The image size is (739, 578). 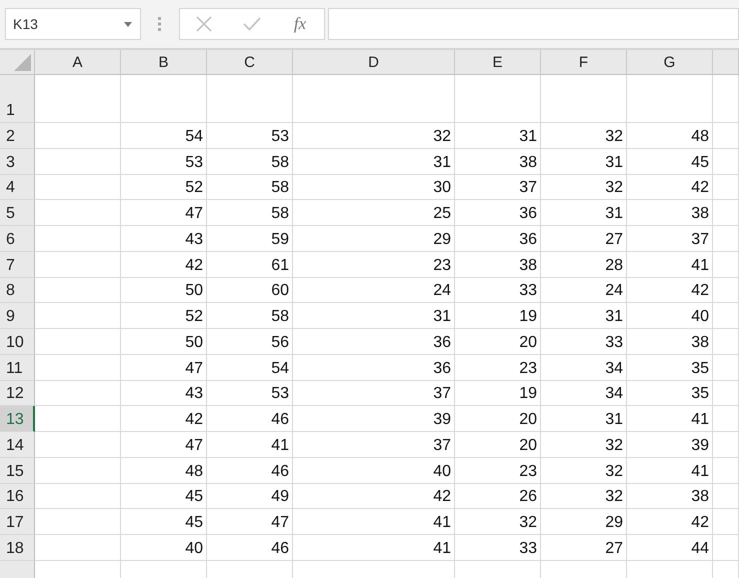 I want to click on name-box: K13, so click(x=73, y=24).